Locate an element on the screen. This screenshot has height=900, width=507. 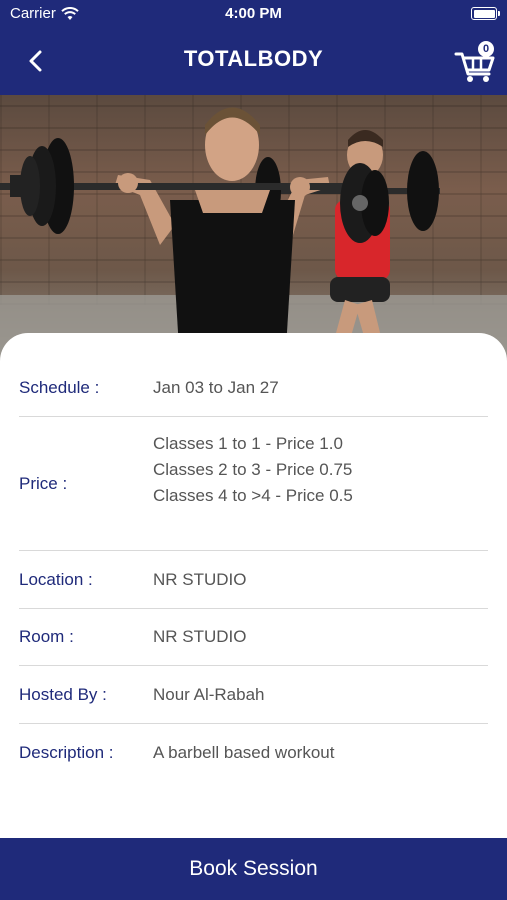
price-tier-3: Classes 4 to >4 - Price 0.5 is located at coordinates (253, 495).